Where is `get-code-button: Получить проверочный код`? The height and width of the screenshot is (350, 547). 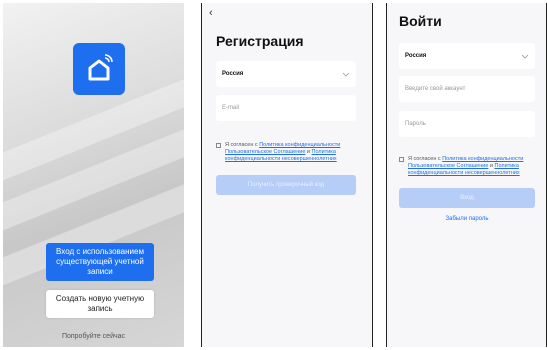
get-code-button: Получить проверочный код is located at coordinates (286, 185).